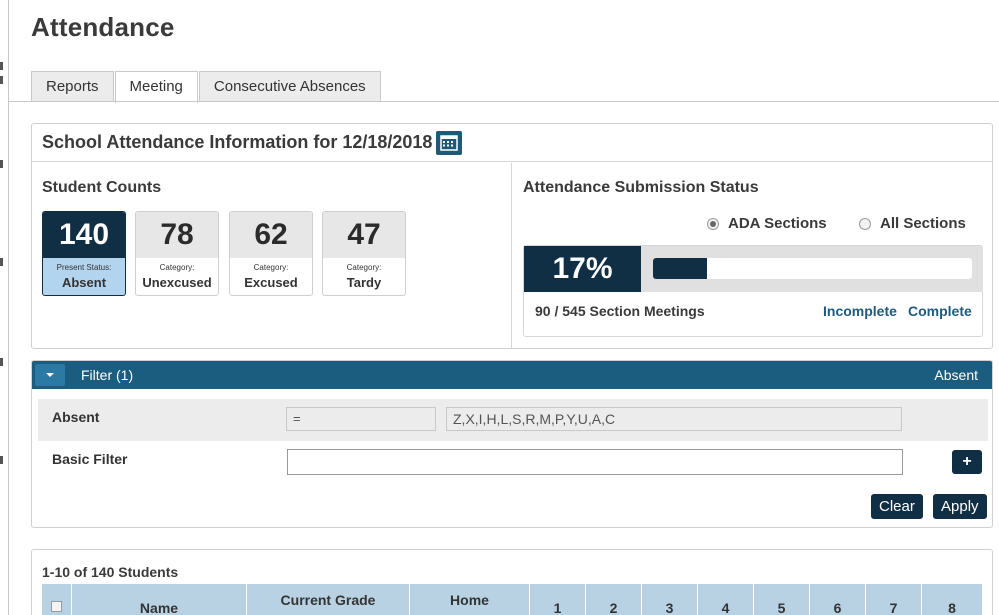 The height and width of the screenshot is (615, 999). I want to click on radio-label: ADA Sections, so click(777, 223).